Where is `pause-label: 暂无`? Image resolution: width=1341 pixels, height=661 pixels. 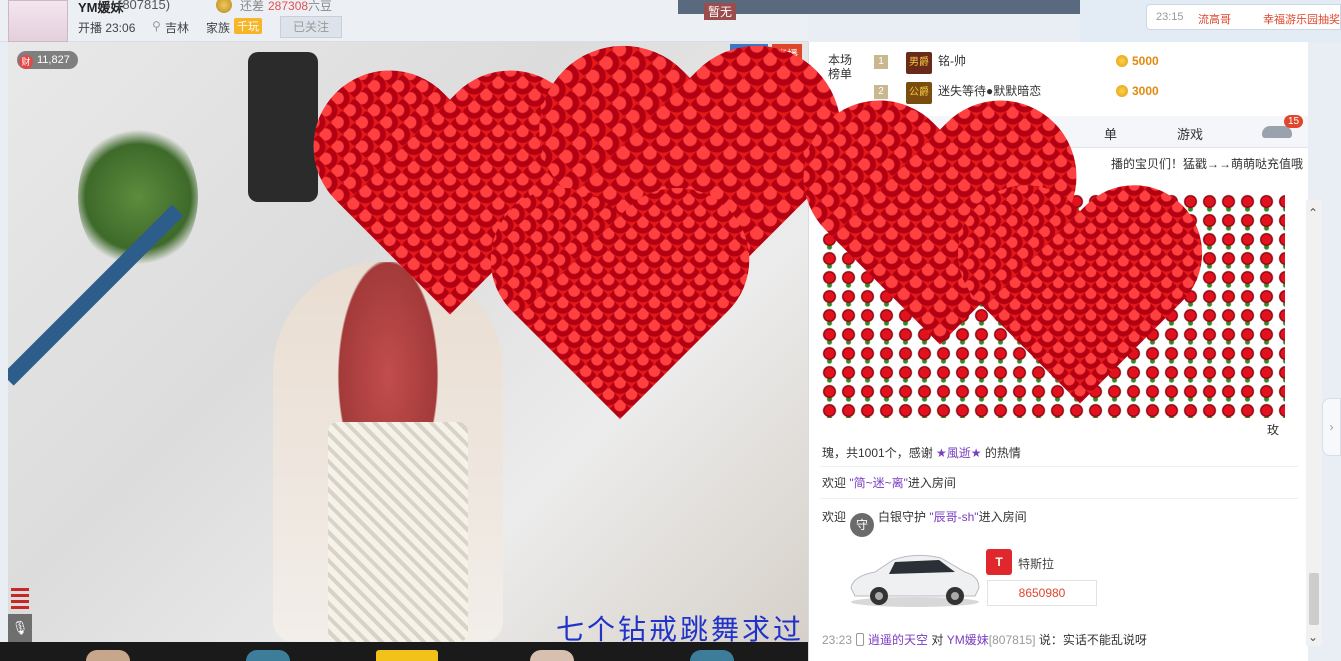 pause-label: 暂无 is located at coordinates (720, 11).